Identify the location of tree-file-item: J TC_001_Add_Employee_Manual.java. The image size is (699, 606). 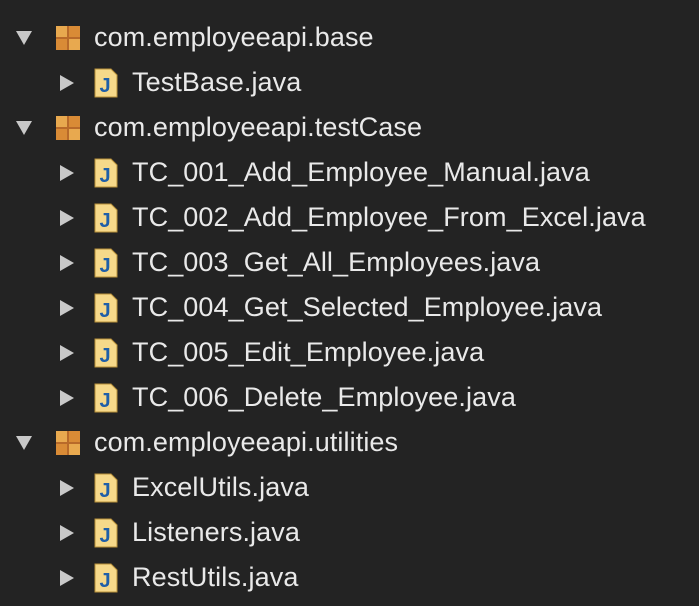
(349, 172).